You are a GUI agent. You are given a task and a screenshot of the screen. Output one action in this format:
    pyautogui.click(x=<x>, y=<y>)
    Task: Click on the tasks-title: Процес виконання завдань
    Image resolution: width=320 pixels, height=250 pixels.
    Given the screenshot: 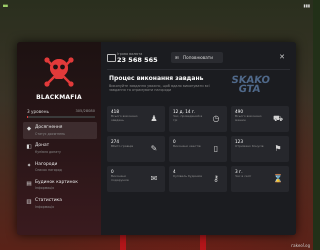 What is the action you would take?
    pyautogui.click(x=156, y=78)
    